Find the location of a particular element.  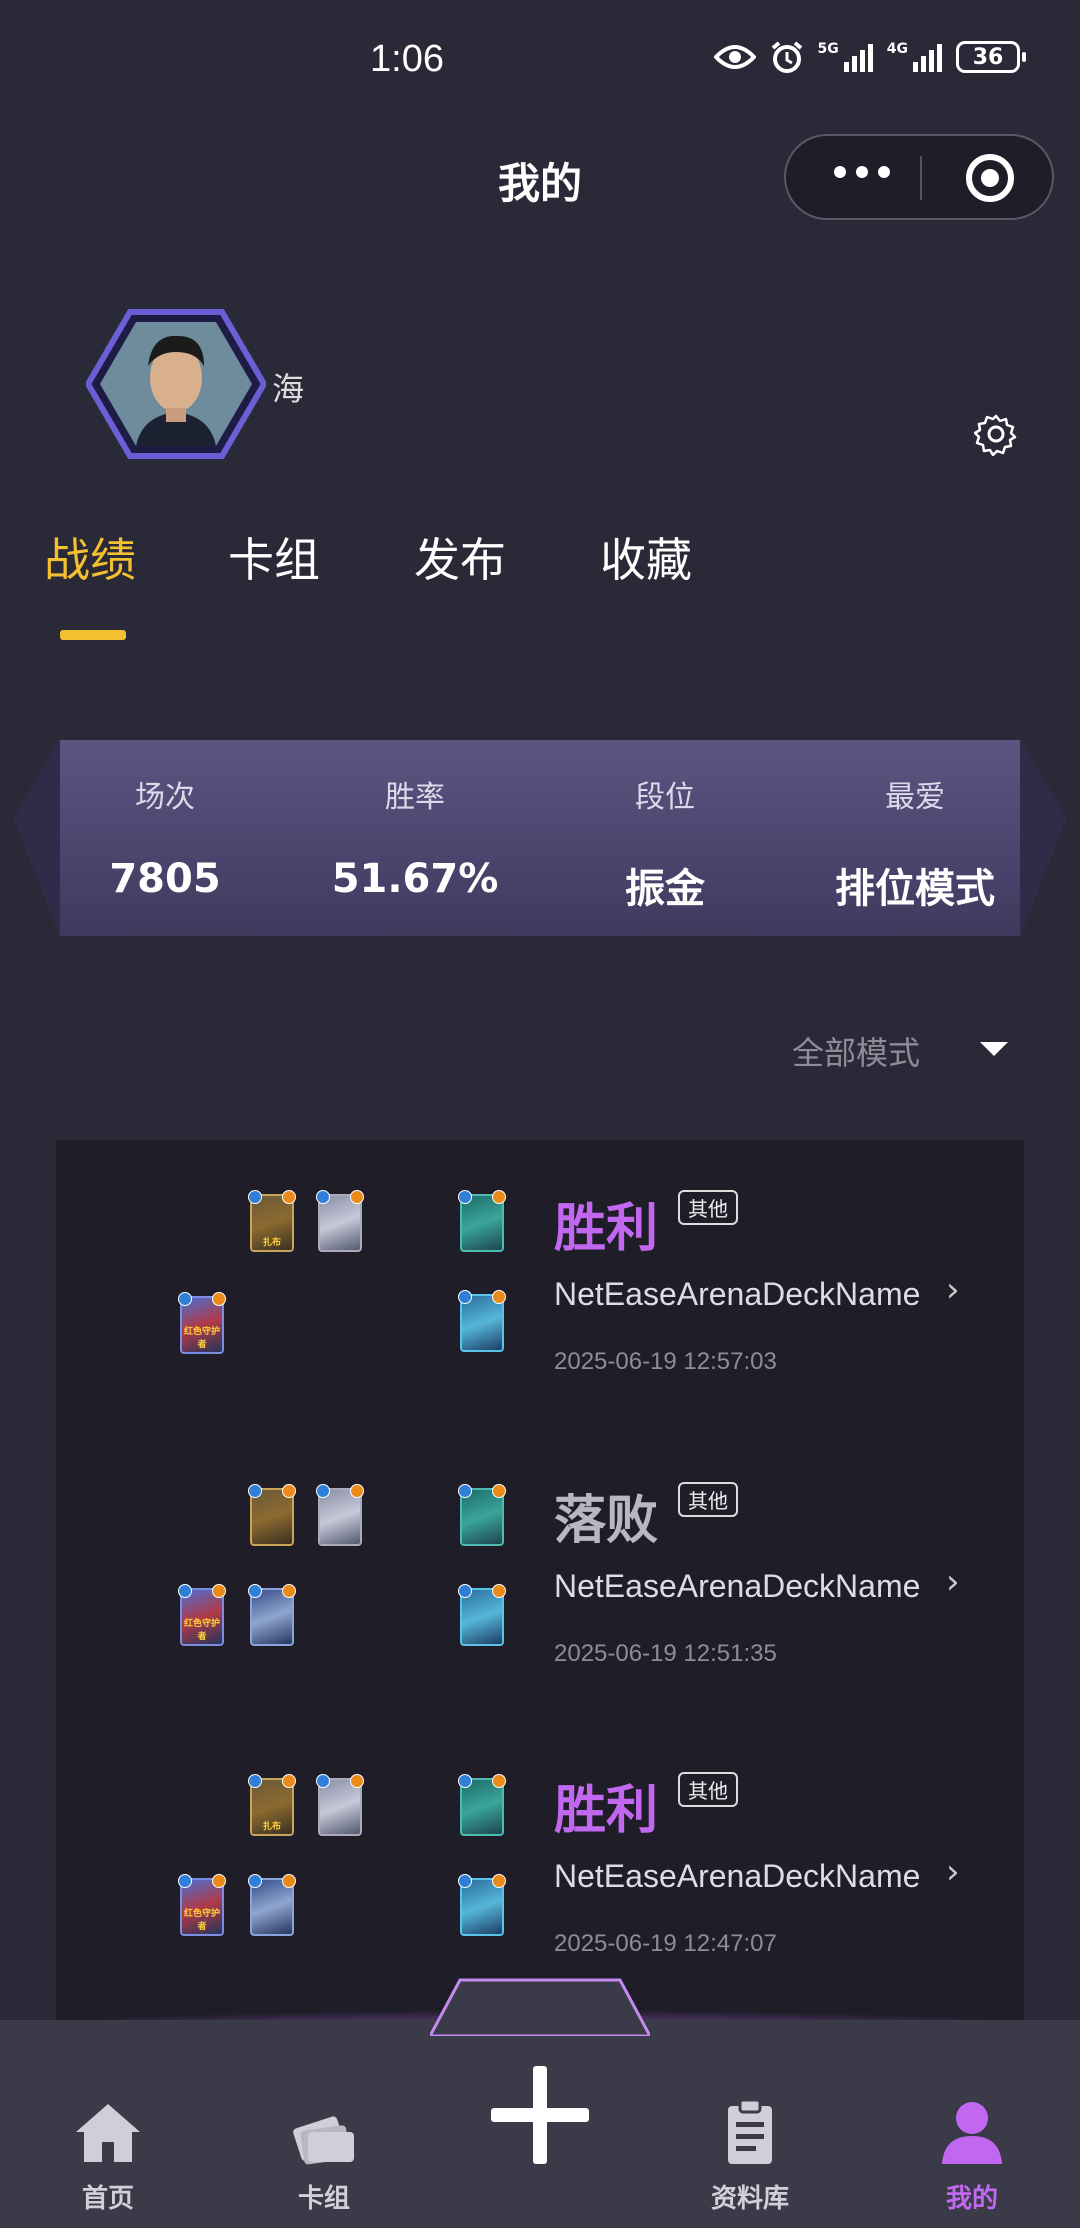

cards-icon is located at coordinates (323, 2140).